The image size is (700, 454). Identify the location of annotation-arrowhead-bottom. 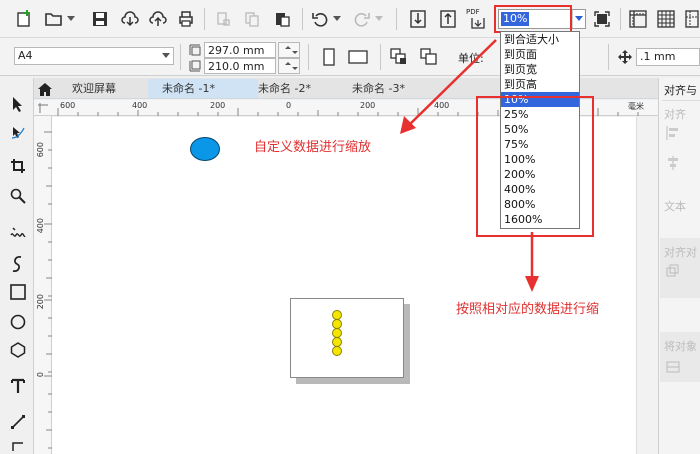
(532, 284).